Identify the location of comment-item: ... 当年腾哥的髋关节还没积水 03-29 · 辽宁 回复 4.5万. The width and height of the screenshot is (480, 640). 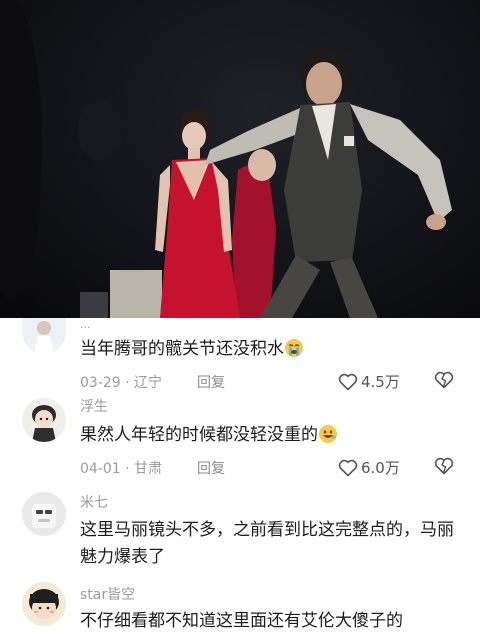
(240, 356).